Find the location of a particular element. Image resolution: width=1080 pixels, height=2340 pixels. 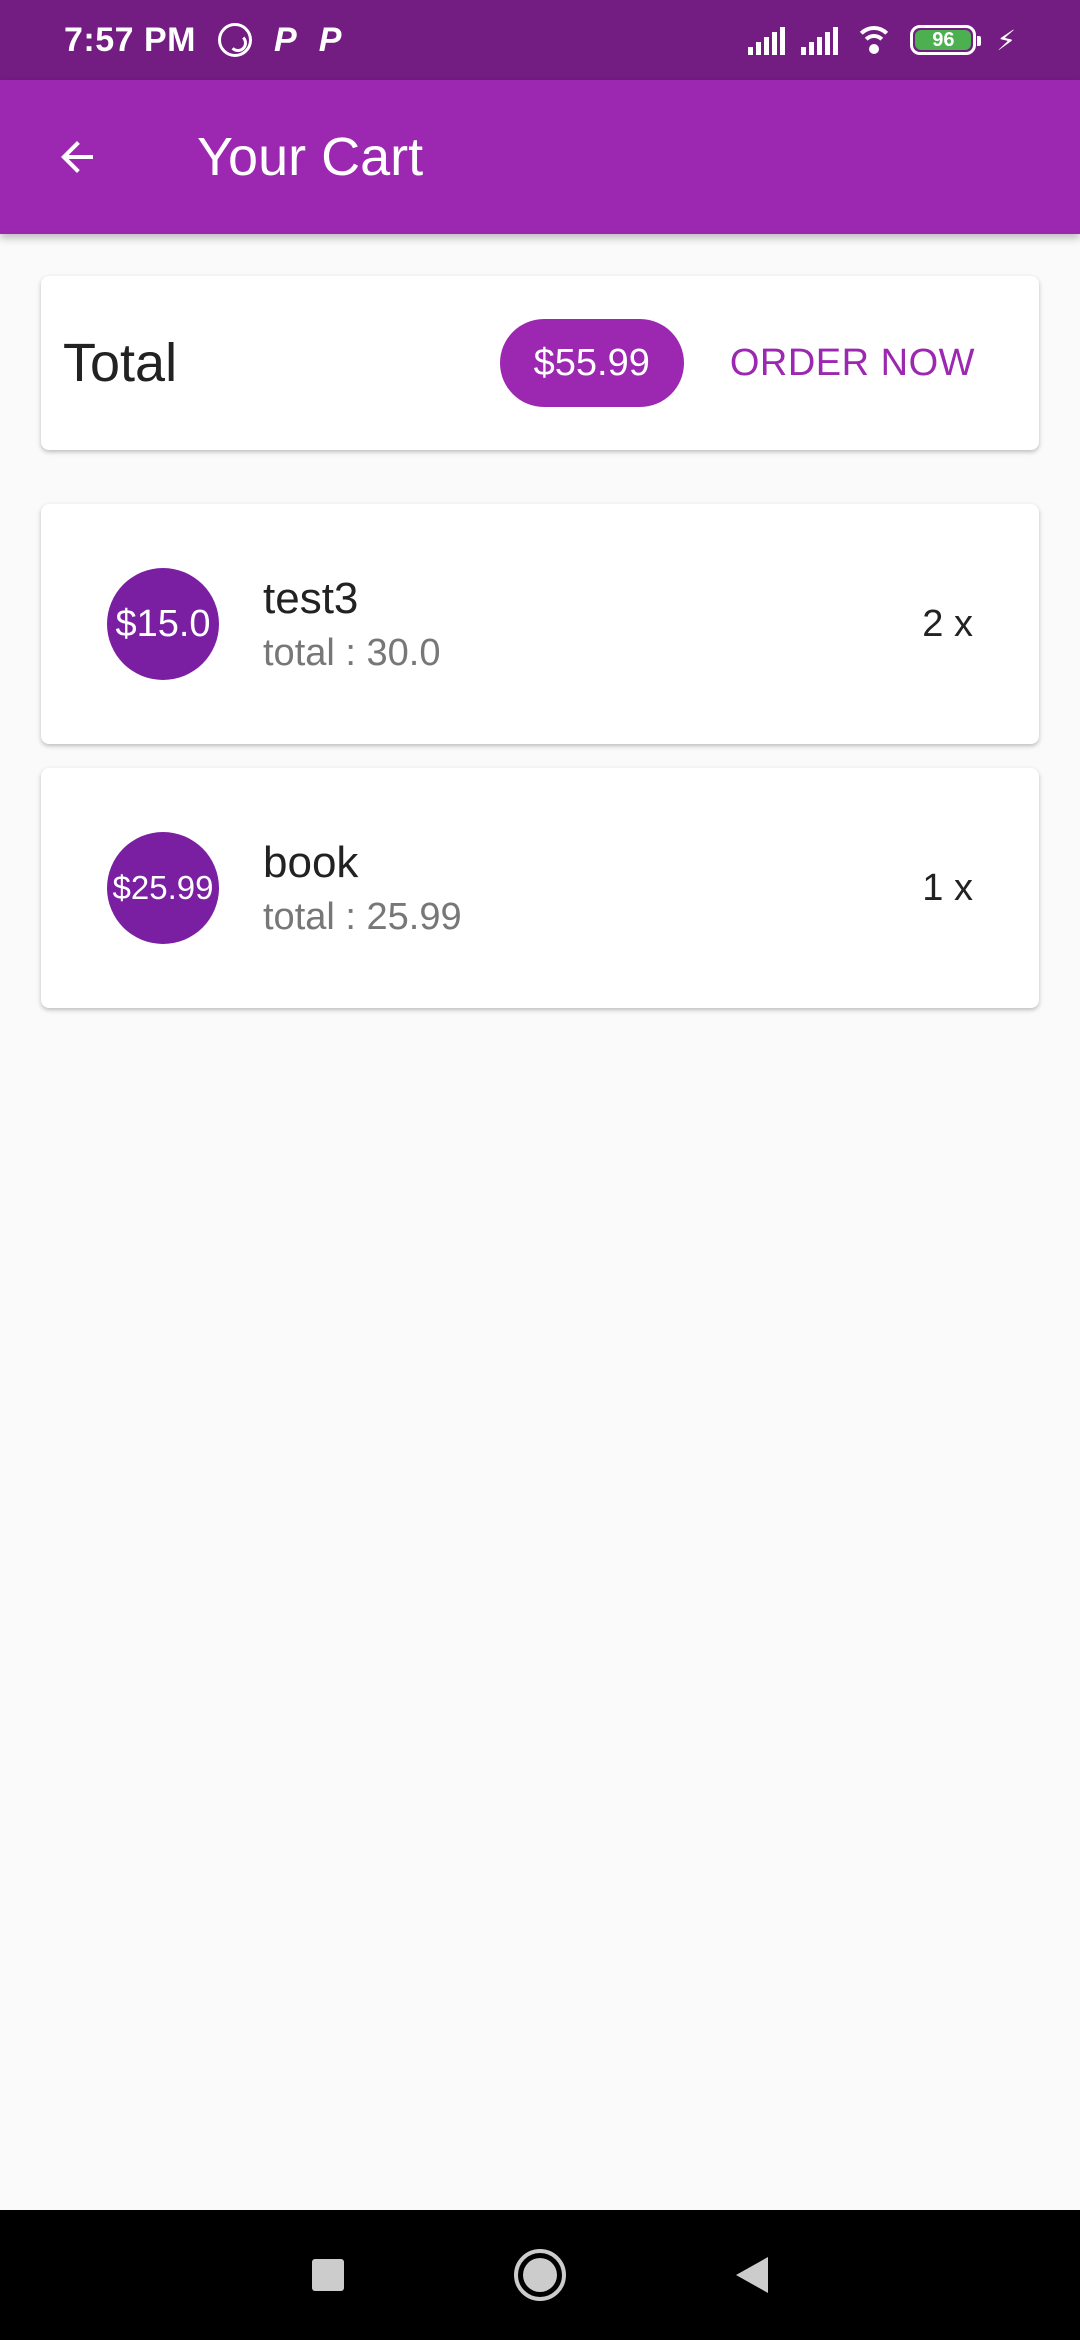

status-left: 7:57 PM P P is located at coordinates (202, 40).